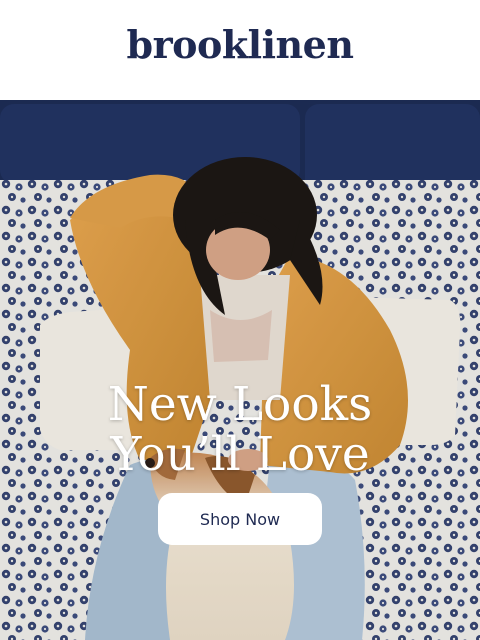 This screenshot has height=640, width=480. I want to click on shop-now-button: Shop Now, so click(240, 519).